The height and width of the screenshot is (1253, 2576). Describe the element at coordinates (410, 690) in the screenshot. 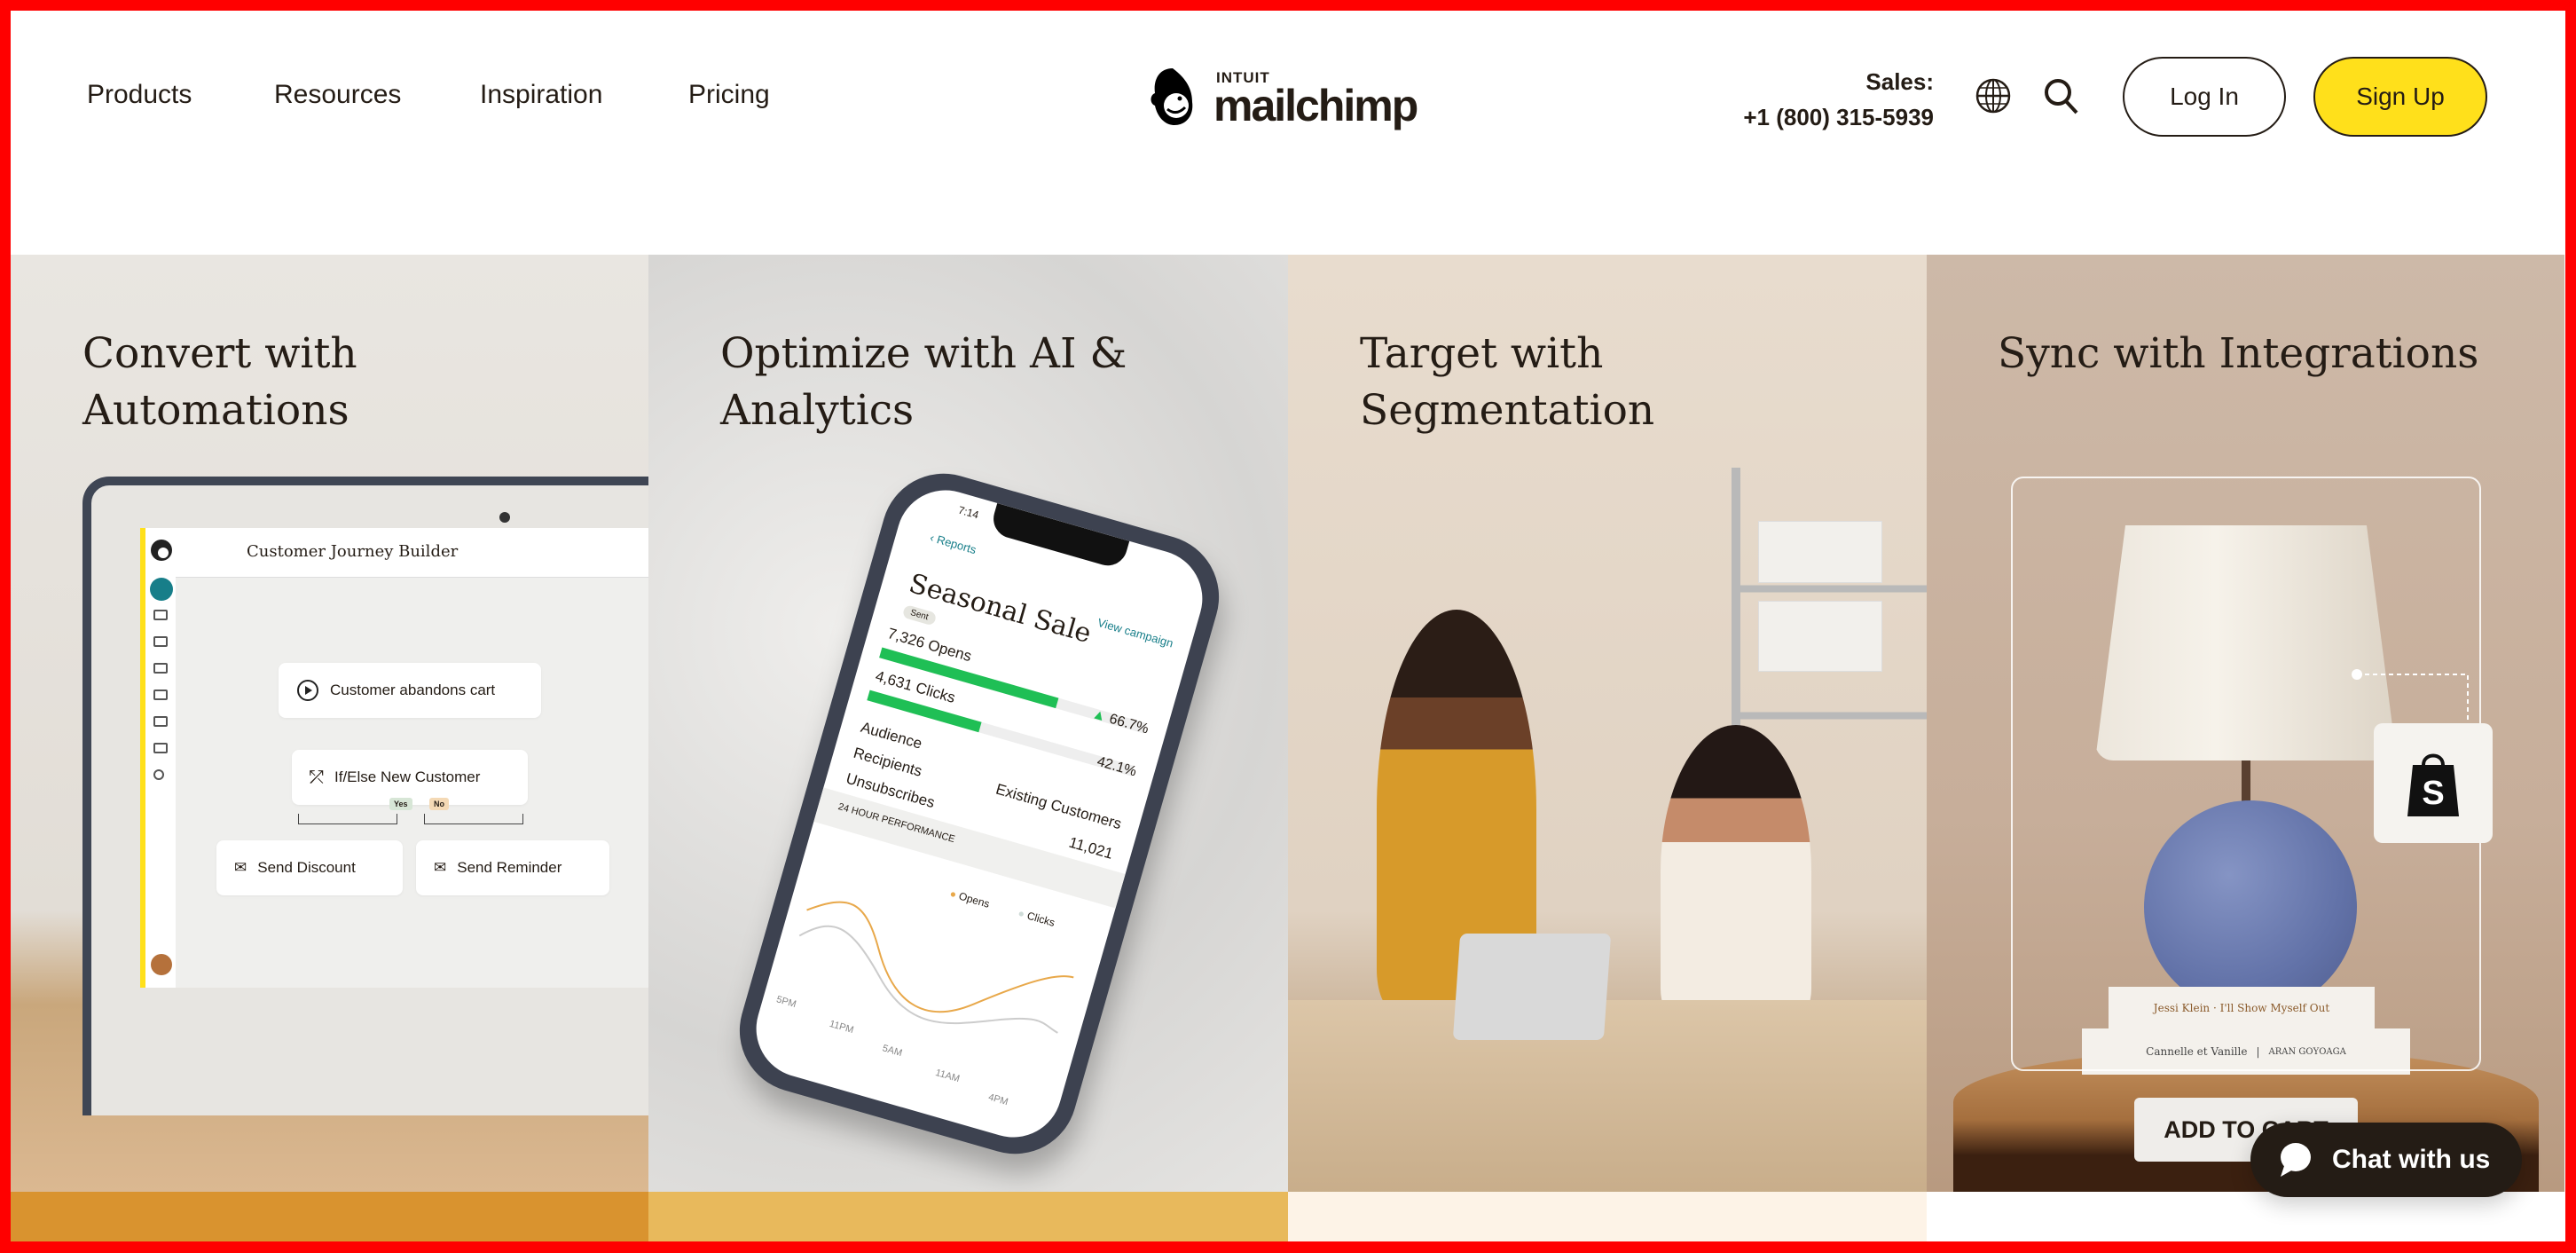

I see `trigger-node: Customer abandons cart` at that location.